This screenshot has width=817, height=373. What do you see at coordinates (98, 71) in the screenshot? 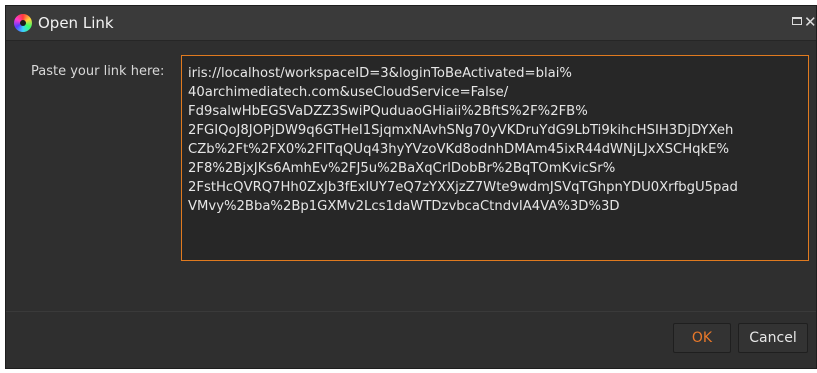
I see `link-label: Paste your link here:` at bounding box center [98, 71].